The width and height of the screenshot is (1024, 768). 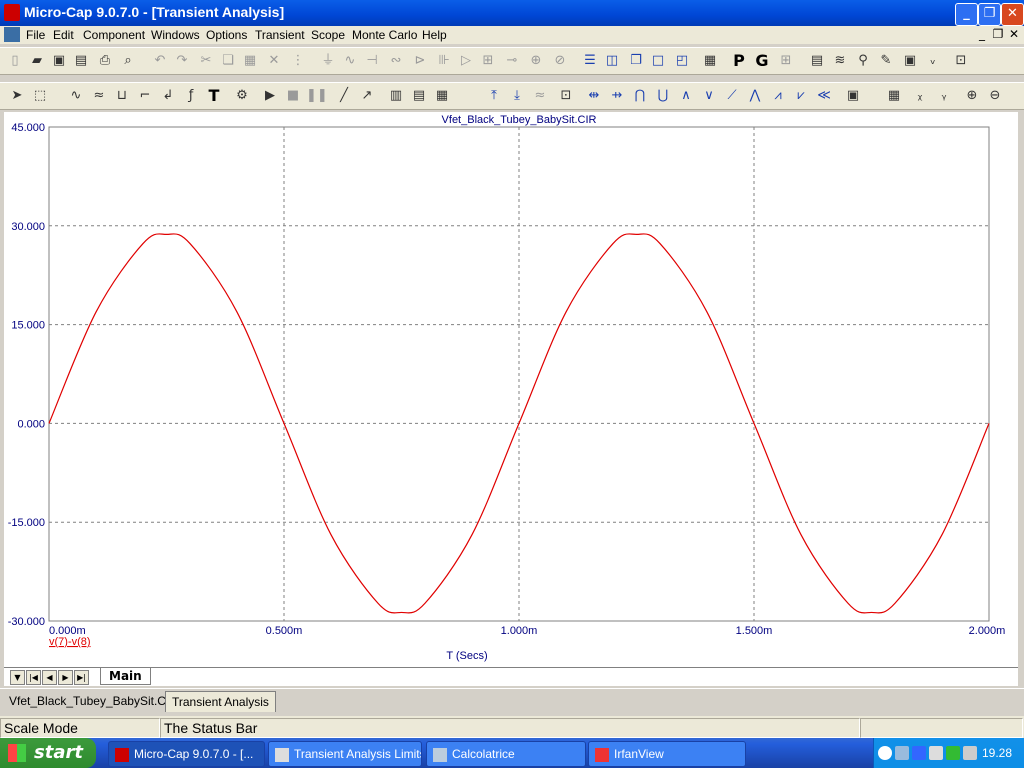 I want to click on valley-icon: ⤓, so click(x=517, y=96).